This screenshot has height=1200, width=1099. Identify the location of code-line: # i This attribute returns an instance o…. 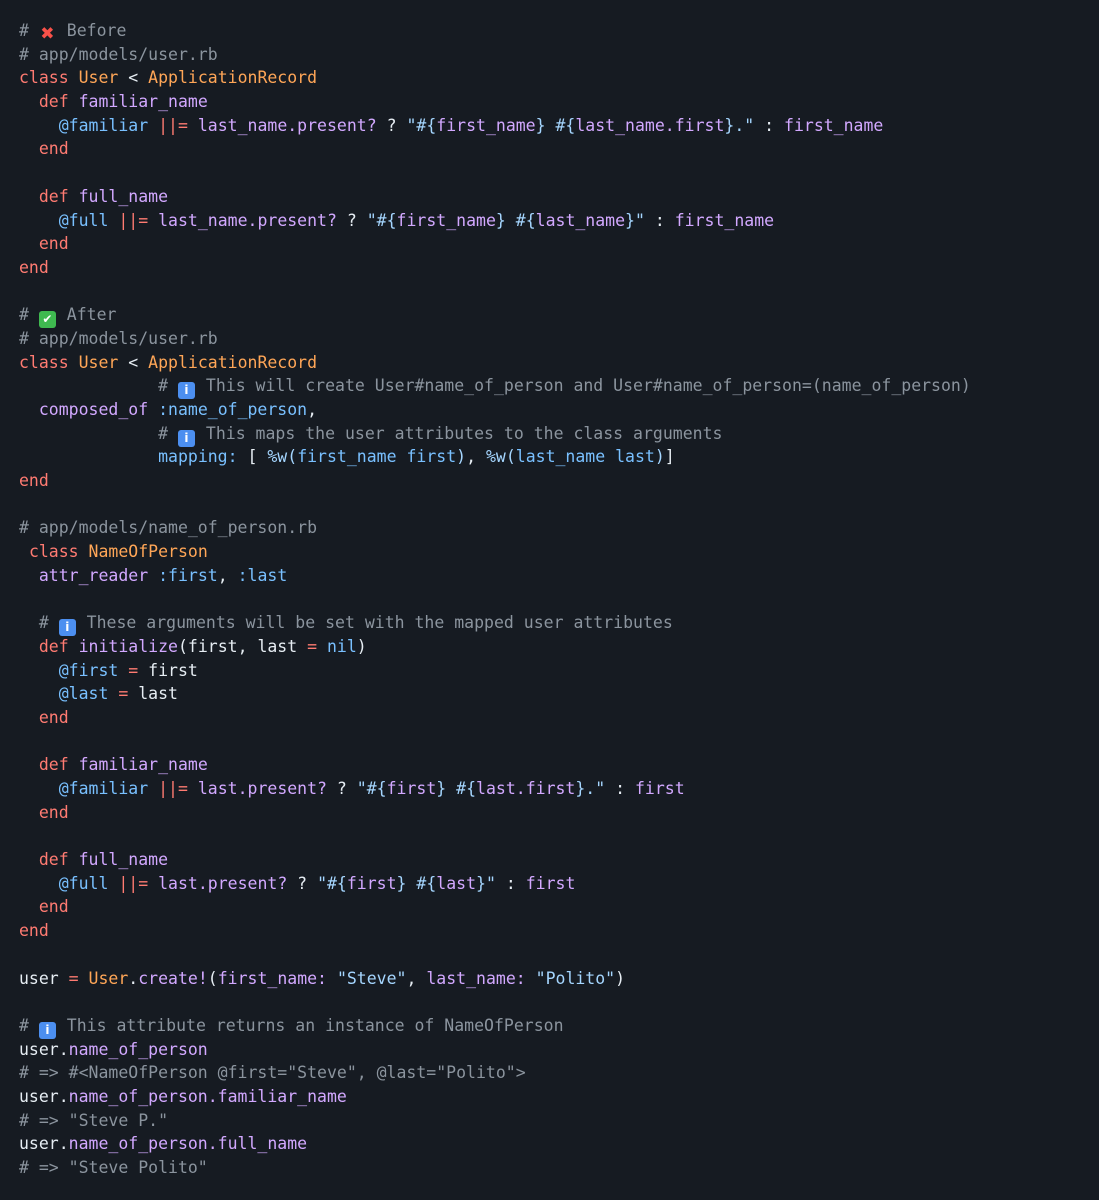
(559, 1026).